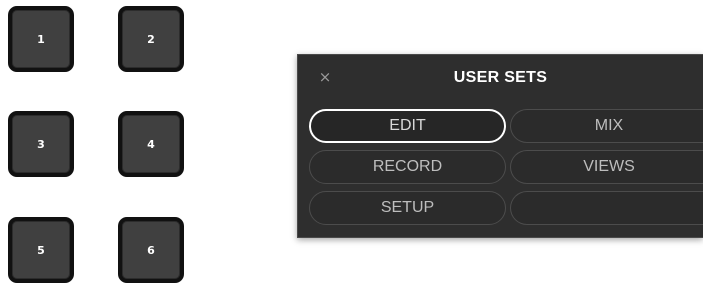  Describe the element at coordinates (407, 208) in the screenshot. I see `setup-button: SETUP` at that location.